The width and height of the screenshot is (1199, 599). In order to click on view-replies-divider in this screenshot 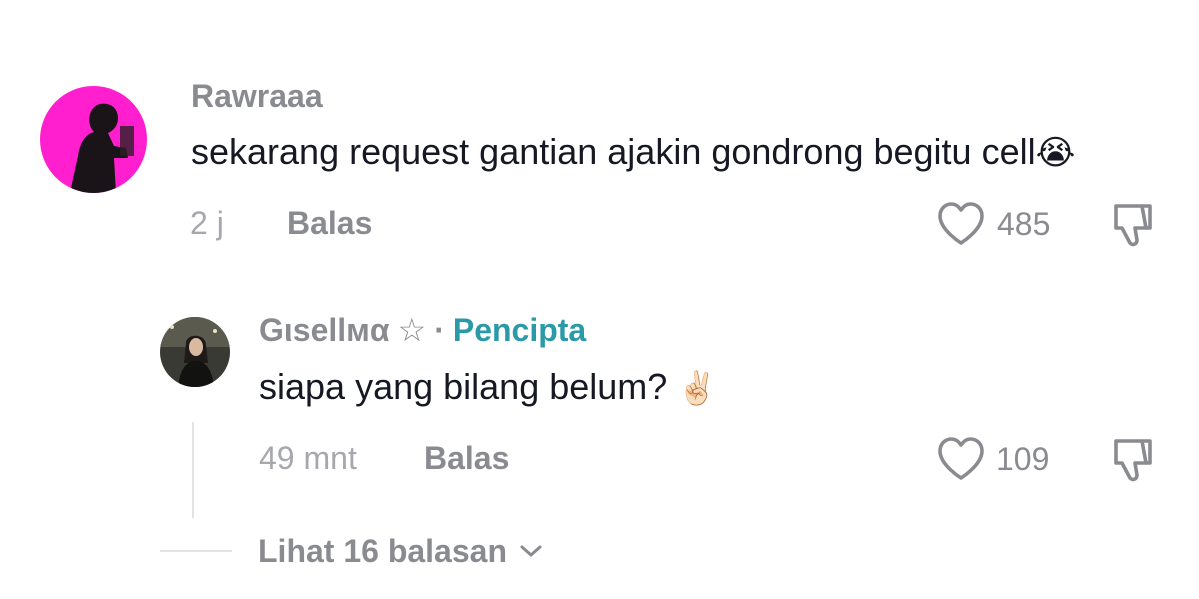, I will do `click(196, 551)`.